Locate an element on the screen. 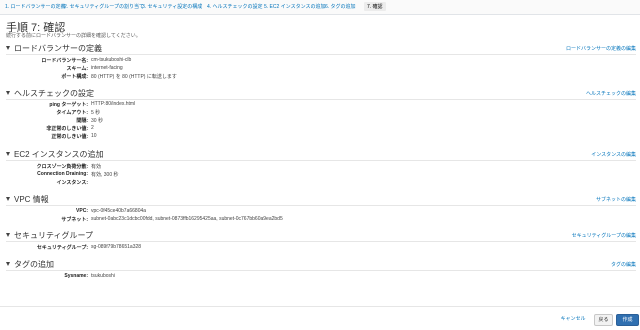 The height and width of the screenshot is (330, 640). section-header: ヘルスチェックの設定 ヘルスチェックの編集 is located at coordinates (321, 93).